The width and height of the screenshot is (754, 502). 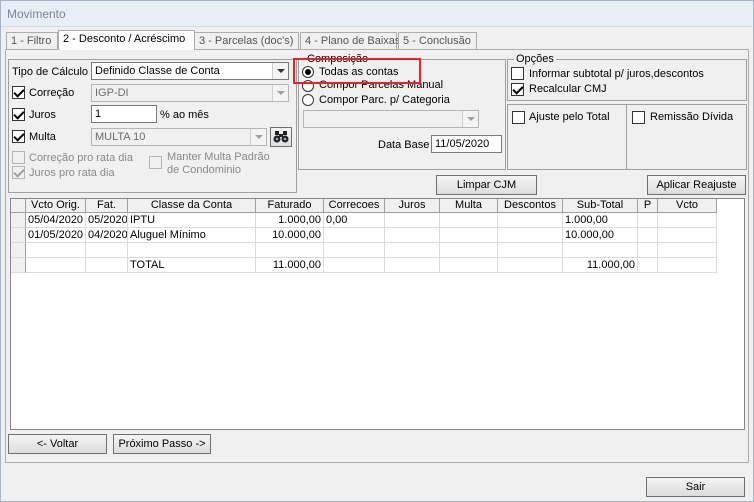 What do you see at coordinates (204, 170) in the screenshot?
I see `manter-multa-label-2: de Condominio` at bounding box center [204, 170].